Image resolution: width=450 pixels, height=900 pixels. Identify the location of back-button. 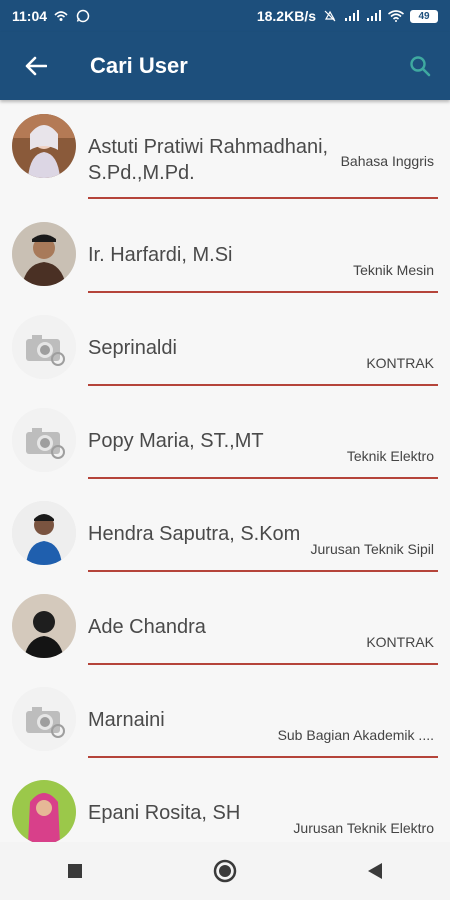
(36, 66).